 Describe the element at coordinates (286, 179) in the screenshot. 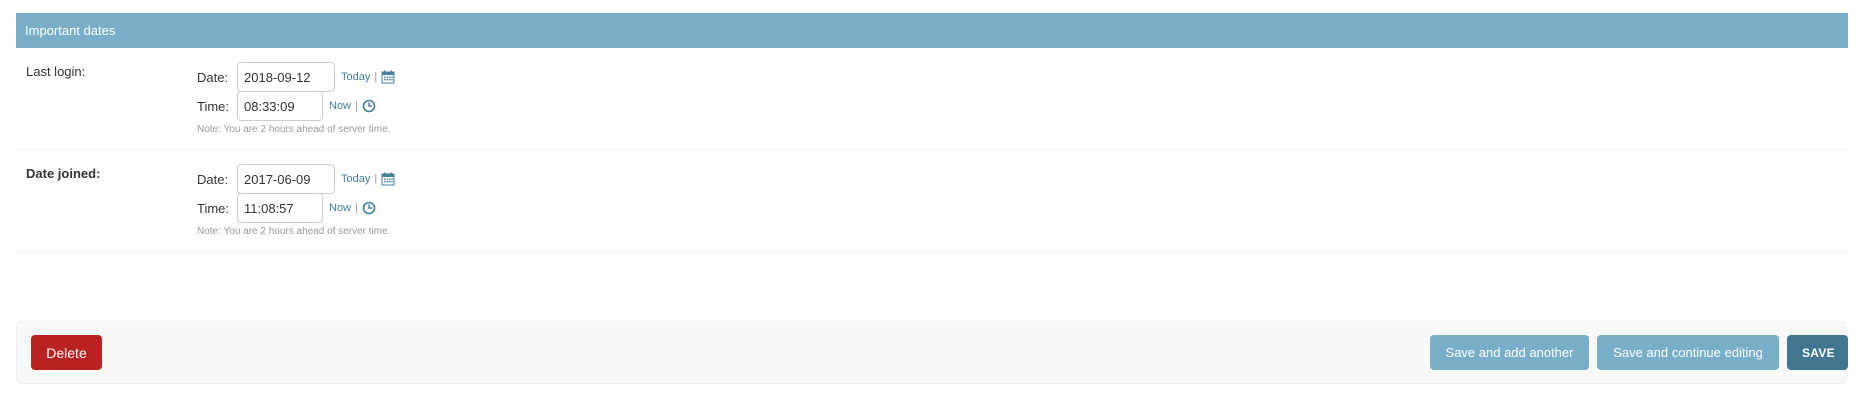

I see `date-joined-date-input` at that location.